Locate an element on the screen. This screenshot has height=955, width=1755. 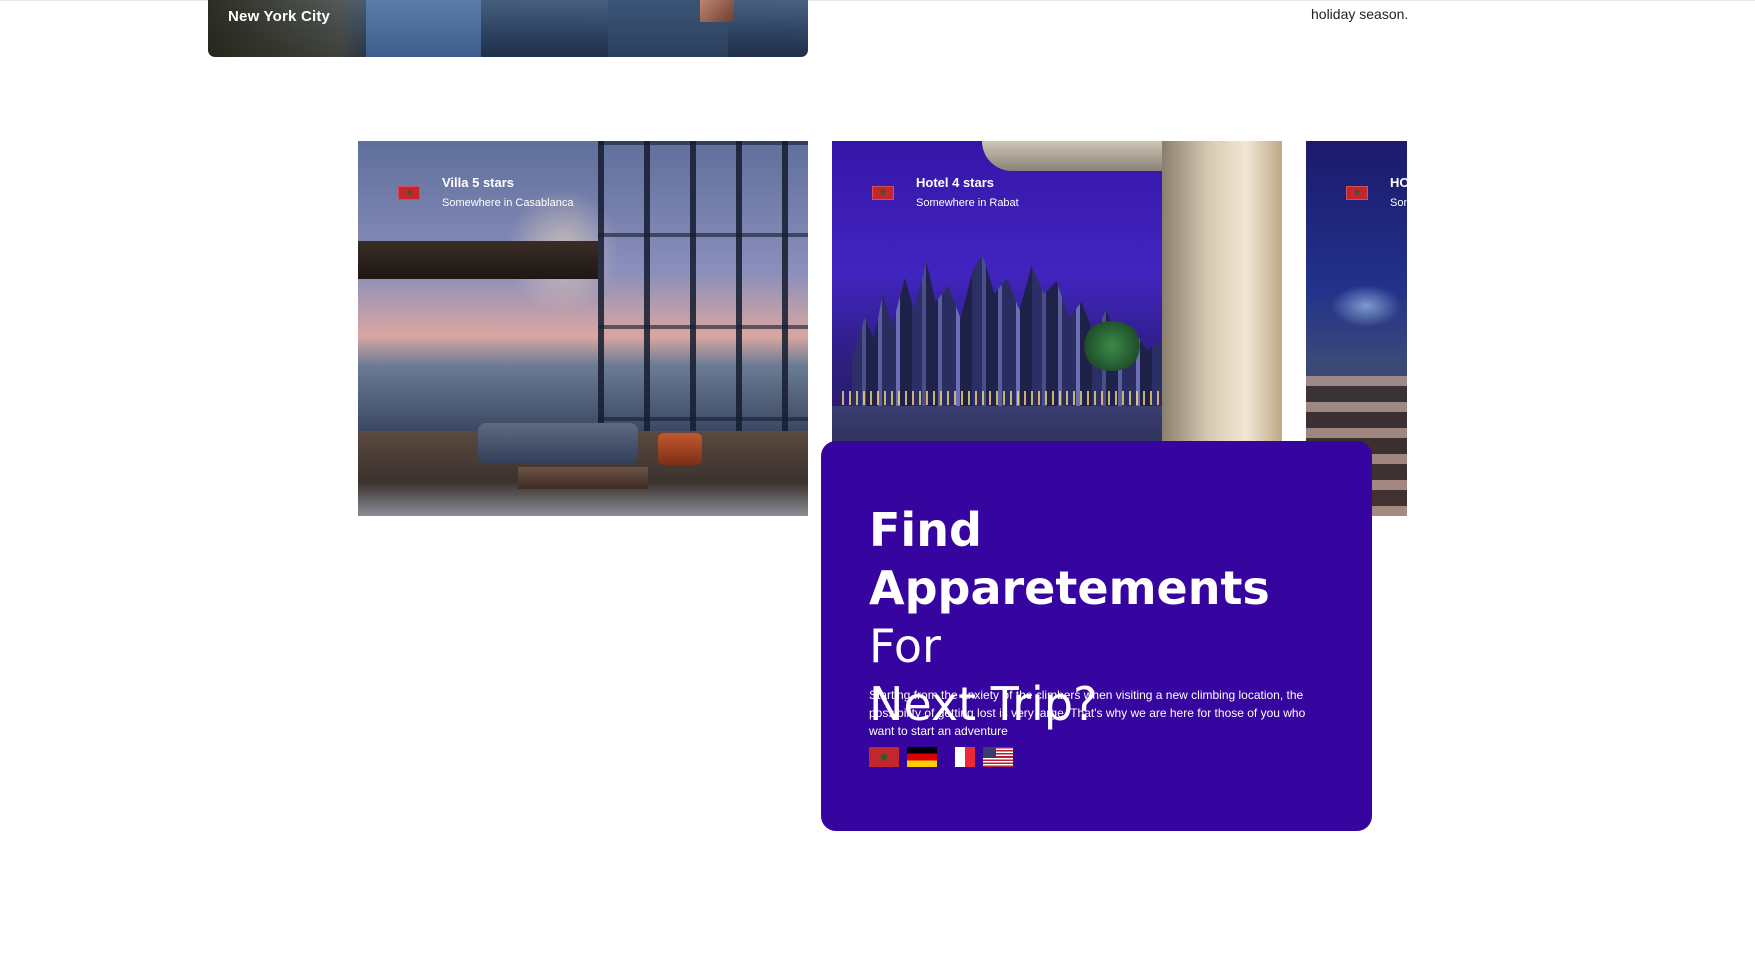
hotel-location: Son is located at coordinates (1398, 203).